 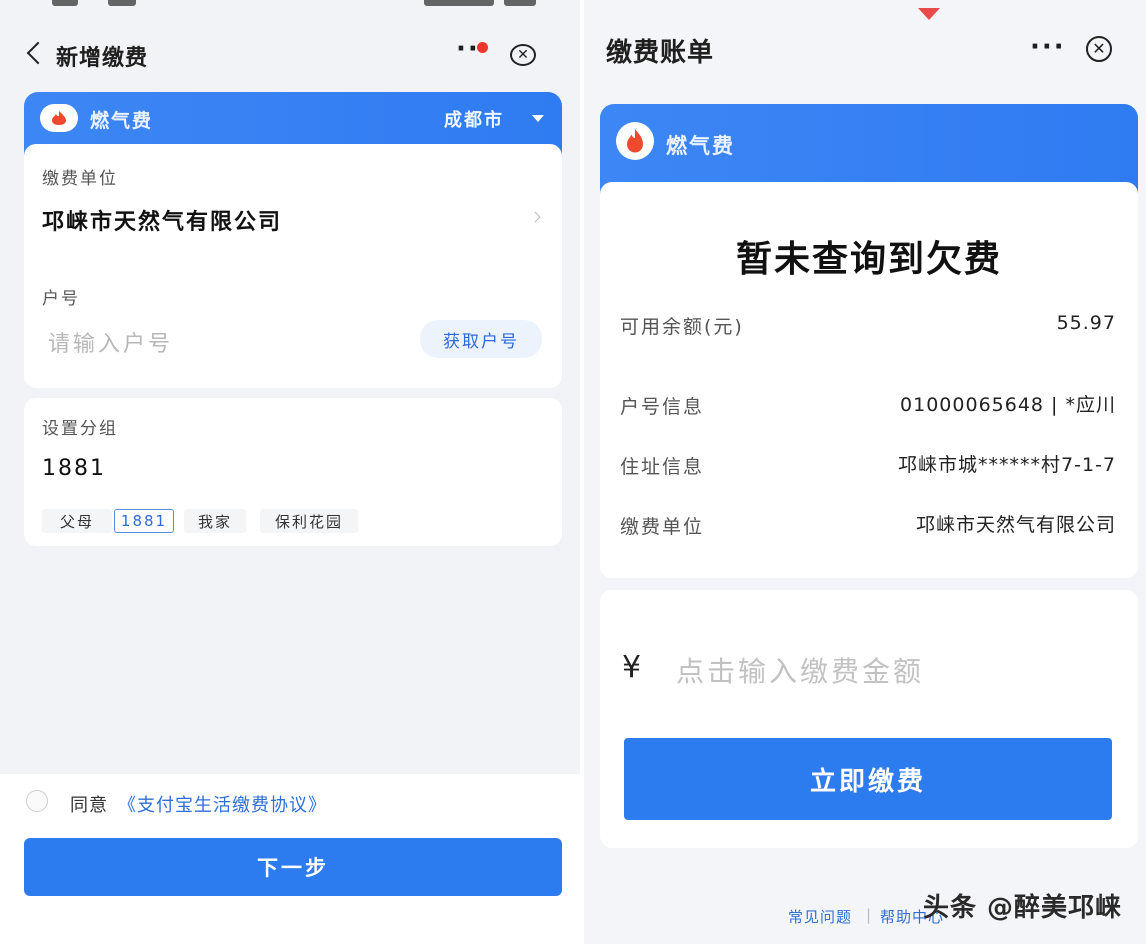 What do you see at coordinates (632, 667) in the screenshot?
I see `currency-symbol: ¥` at bounding box center [632, 667].